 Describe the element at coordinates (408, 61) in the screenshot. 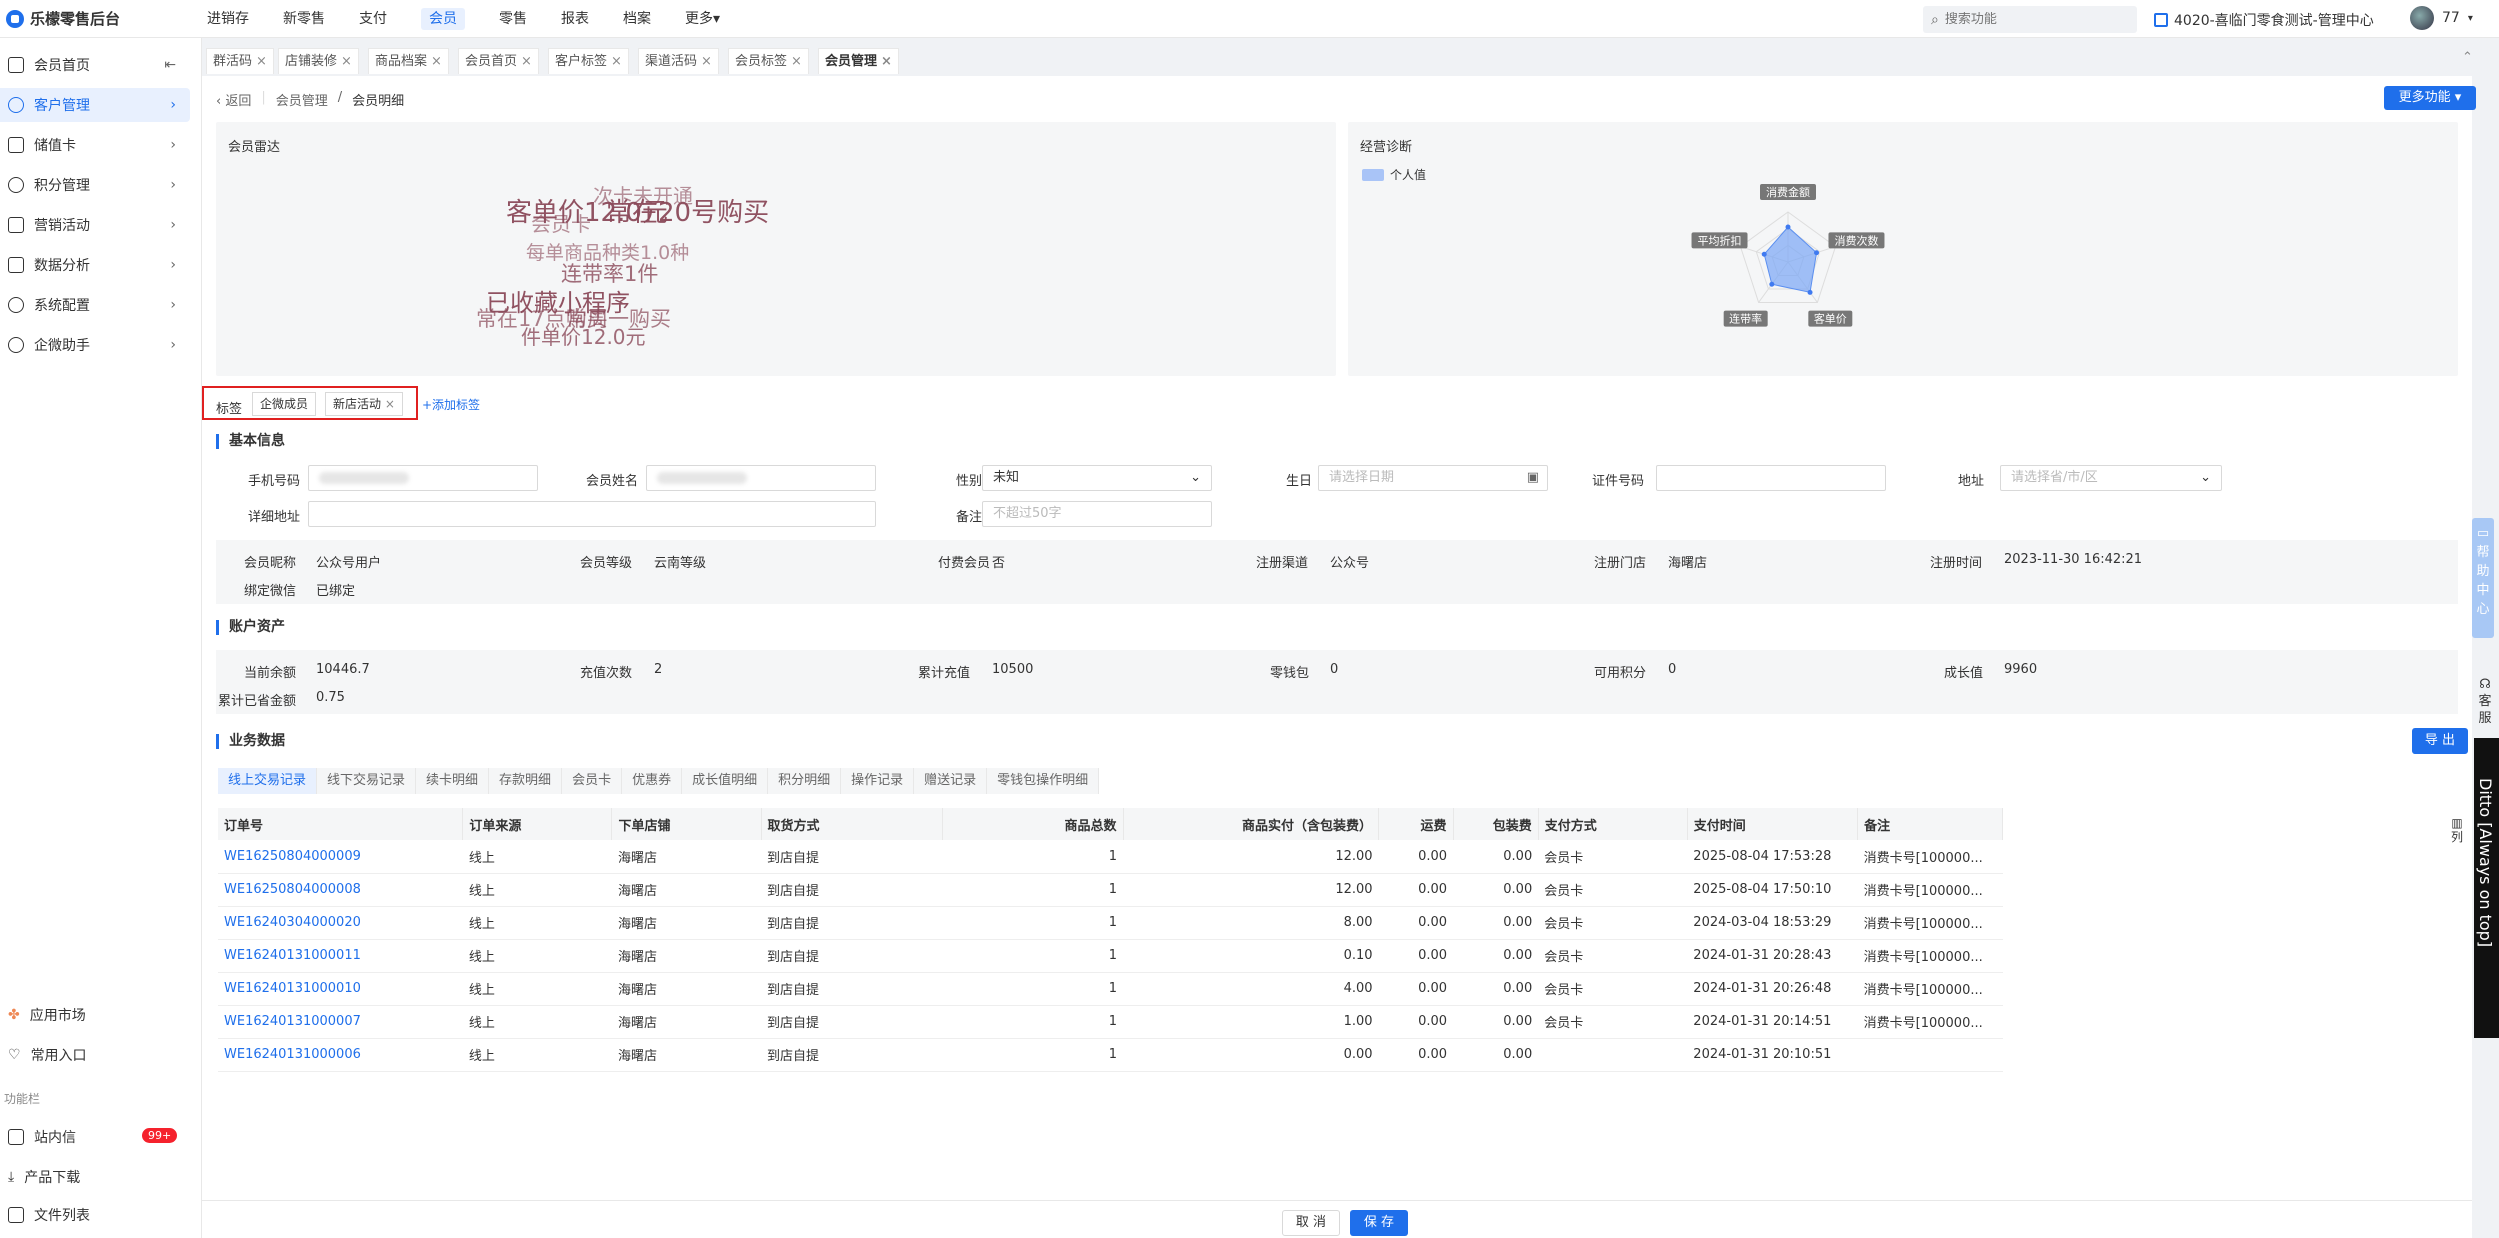

I see `tab-product-archive: 商品档案 ×` at that location.